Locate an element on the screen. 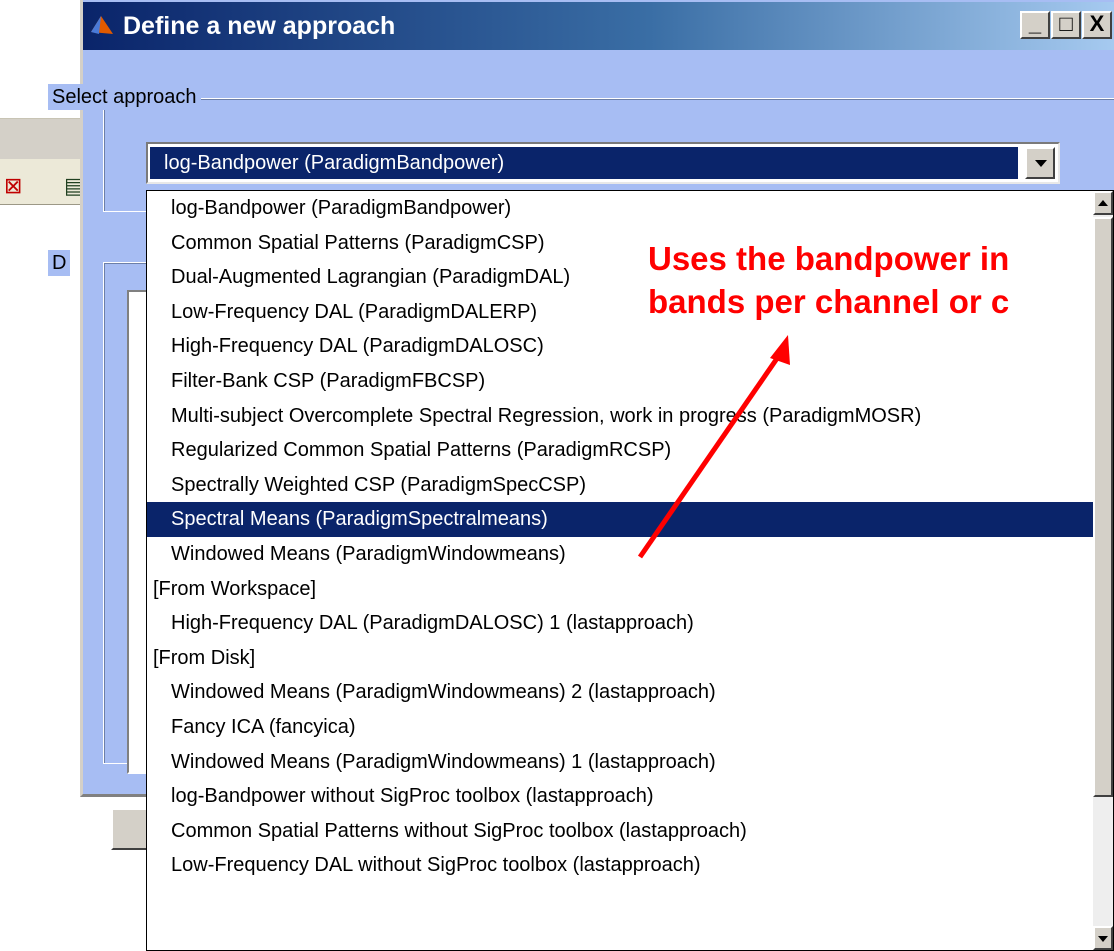 This screenshot has width=1114, height=951. title-bar: Define a new approach _ □ X is located at coordinates (598, 26).